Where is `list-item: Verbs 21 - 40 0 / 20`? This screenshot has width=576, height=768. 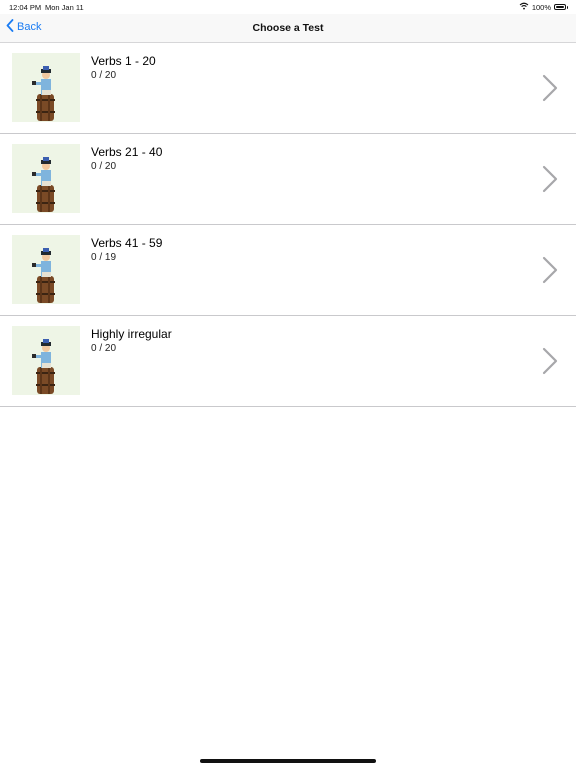
list-item: Verbs 21 - 40 0 / 20 is located at coordinates (288, 179).